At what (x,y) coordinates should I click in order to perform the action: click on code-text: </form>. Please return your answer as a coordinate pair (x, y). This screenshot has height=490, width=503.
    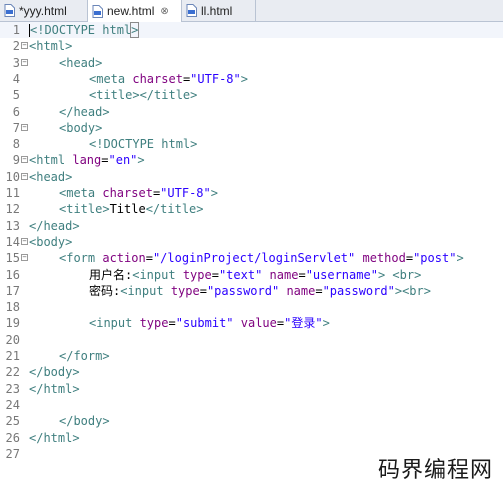
    Looking at the image, I should click on (84, 356).